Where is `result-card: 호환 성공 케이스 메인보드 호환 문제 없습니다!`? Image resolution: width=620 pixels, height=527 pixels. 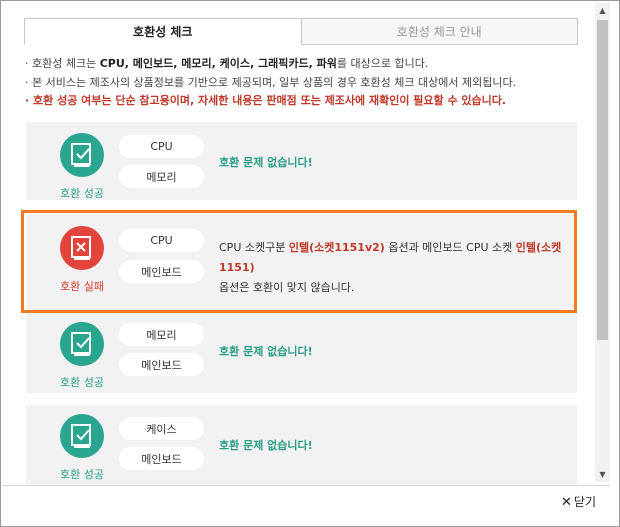 result-card: 호환 성공 케이스 메인보드 호환 문제 없습니다! is located at coordinates (301, 445).